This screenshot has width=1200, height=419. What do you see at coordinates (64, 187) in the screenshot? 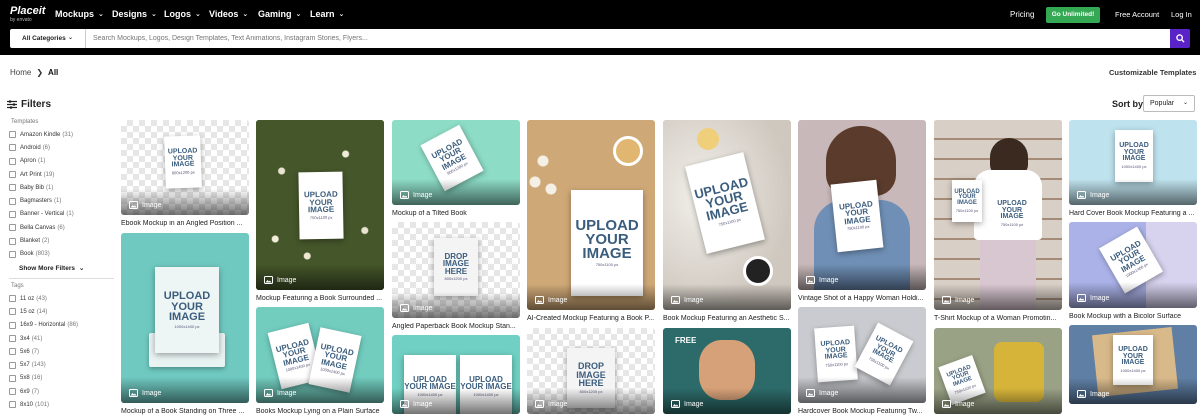
I see `template-filter-row: Baby Bib (1)` at bounding box center [64, 187].